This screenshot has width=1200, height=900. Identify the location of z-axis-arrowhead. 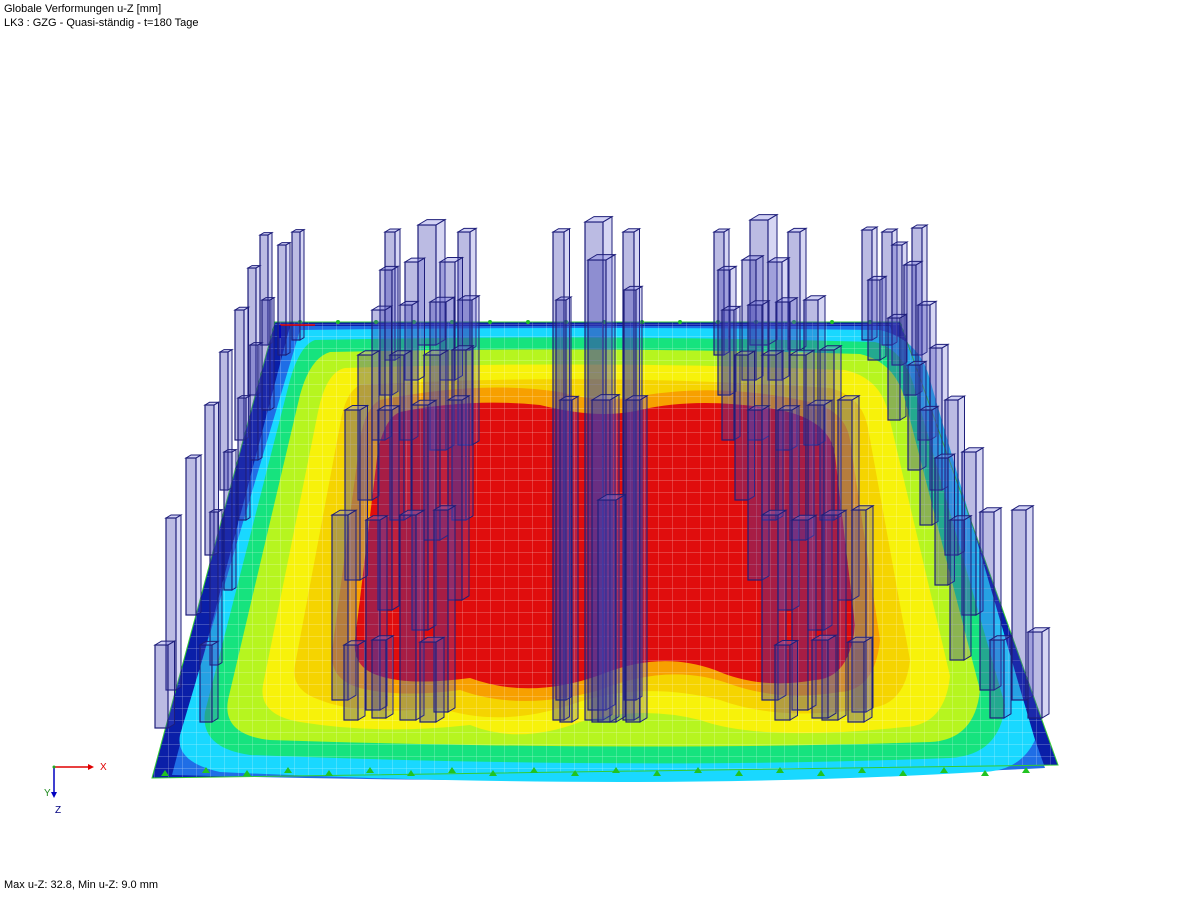
(54, 795).